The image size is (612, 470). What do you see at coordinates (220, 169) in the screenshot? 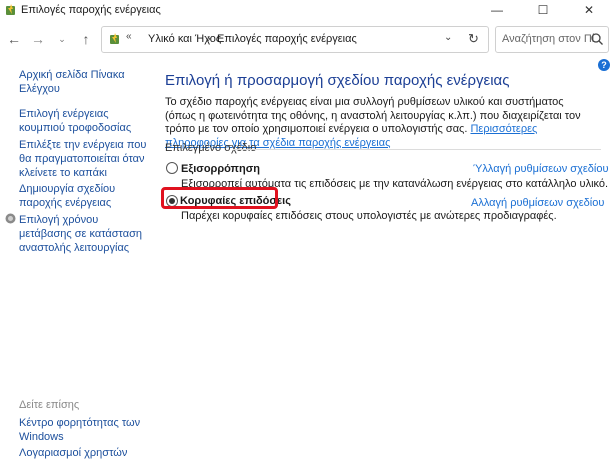
I see `plan-name-balanced: Εξισορρόπηση` at bounding box center [220, 169].